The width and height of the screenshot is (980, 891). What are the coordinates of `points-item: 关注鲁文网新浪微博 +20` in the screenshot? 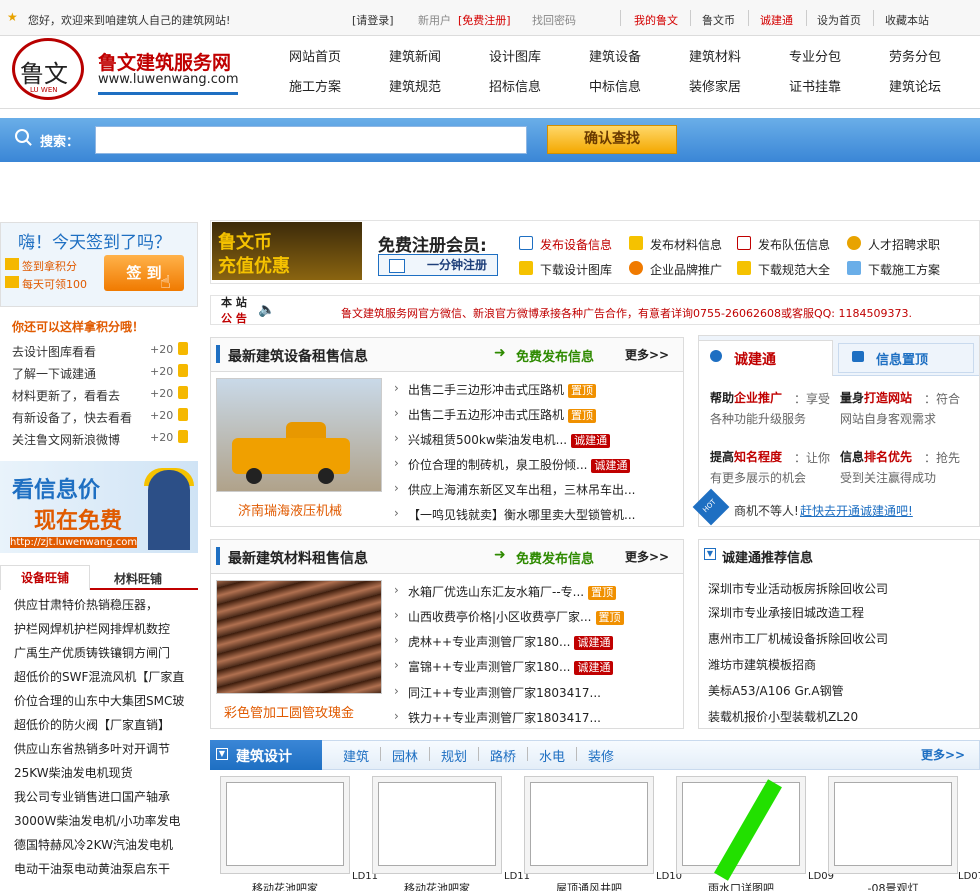 It's located at (102, 439).